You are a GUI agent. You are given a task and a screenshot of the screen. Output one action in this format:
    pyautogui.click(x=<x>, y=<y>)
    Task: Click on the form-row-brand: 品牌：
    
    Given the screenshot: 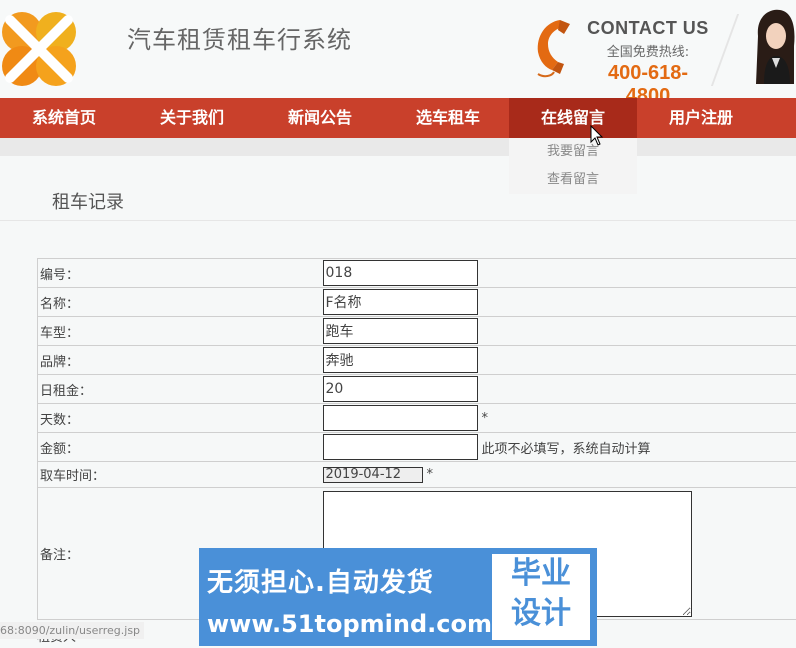 What is the action you would take?
    pyautogui.click(x=416, y=360)
    